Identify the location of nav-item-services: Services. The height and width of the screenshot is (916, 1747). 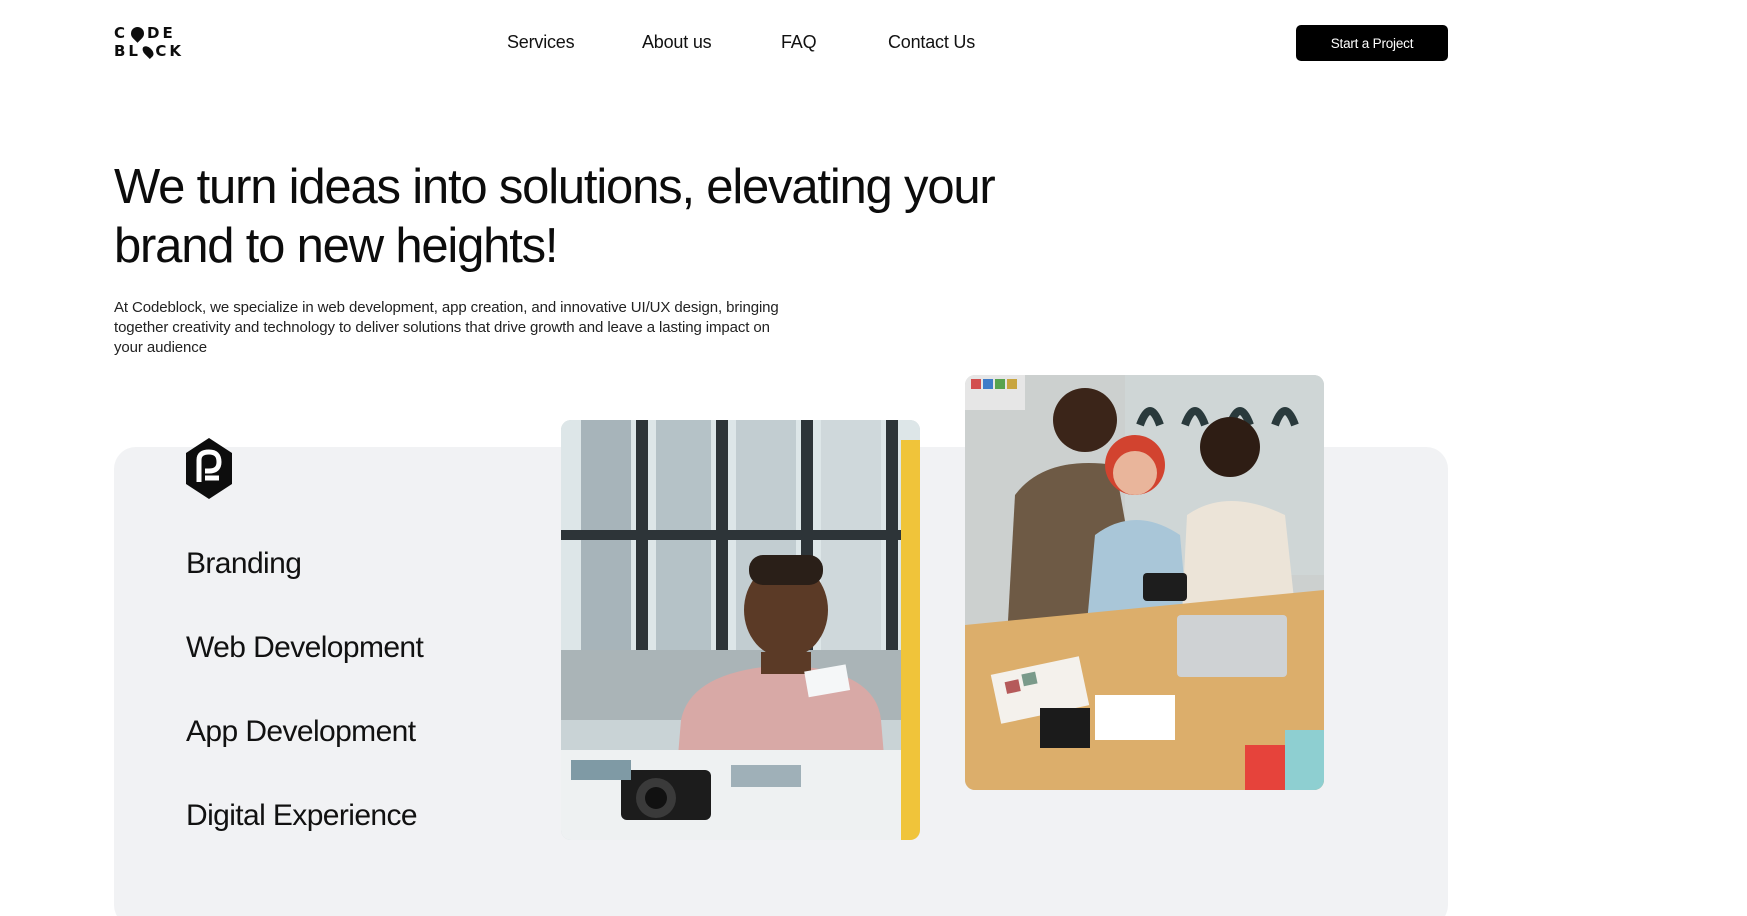
(541, 42).